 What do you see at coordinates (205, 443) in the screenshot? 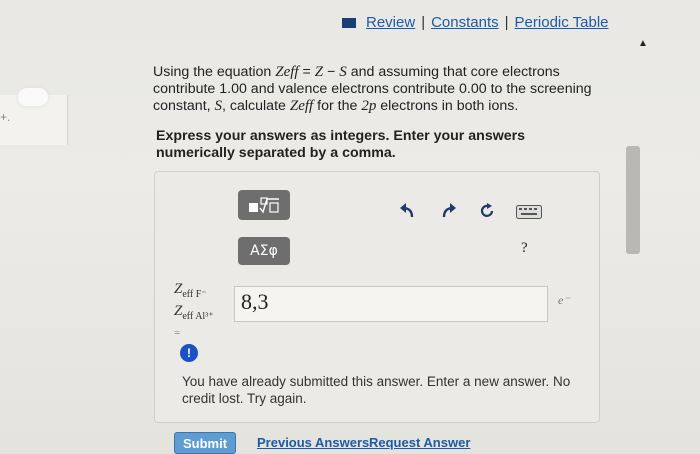
I see `submit-button: Submit` at bounding box center [205, 443].